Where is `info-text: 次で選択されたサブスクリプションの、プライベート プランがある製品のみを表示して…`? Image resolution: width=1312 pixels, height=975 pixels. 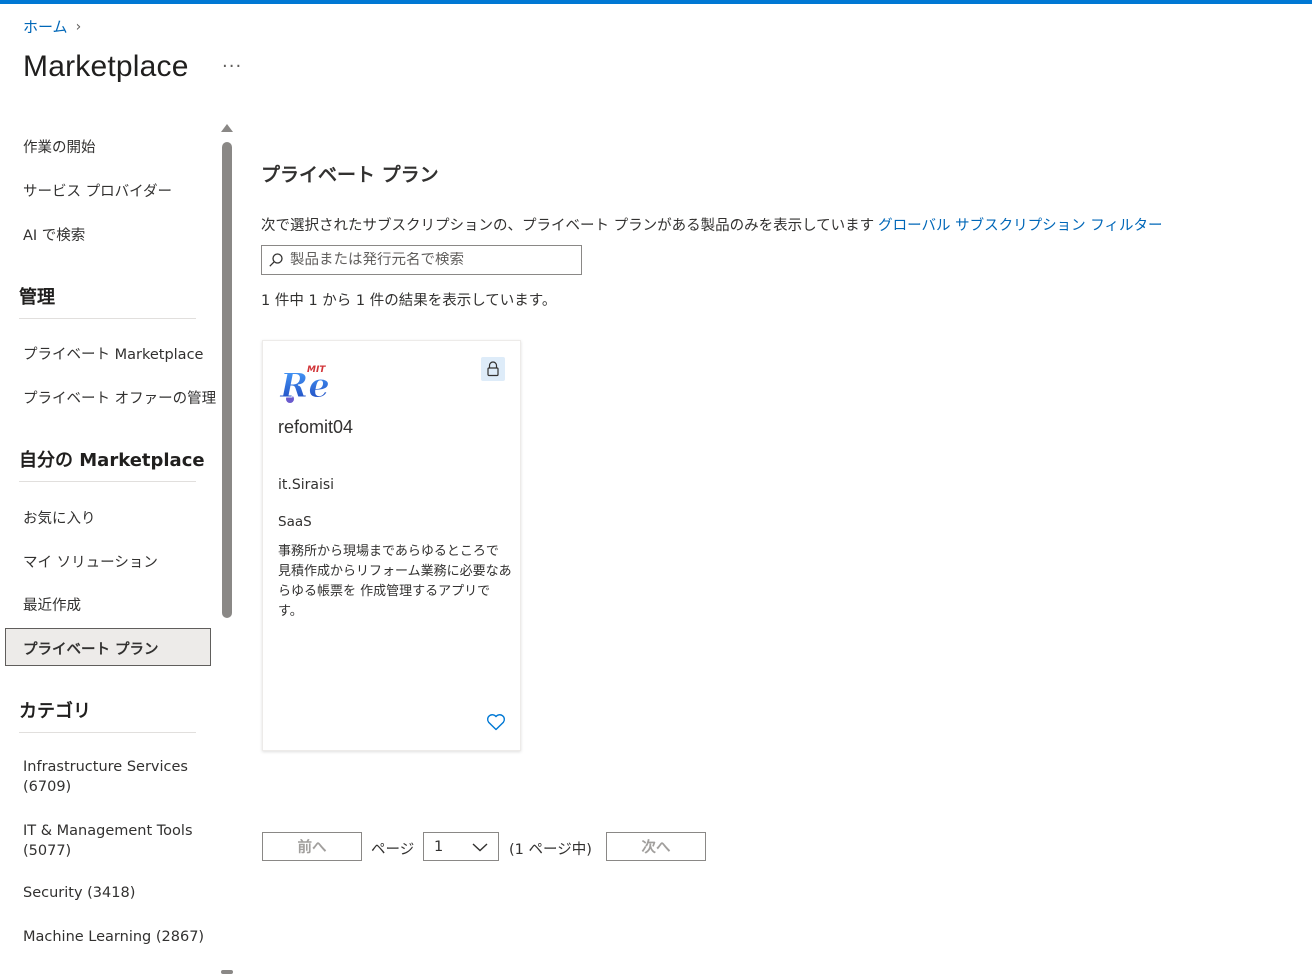
info-text: 次で選択されたサブスクリプションの、プライベート プランがある製品のみを表示して… is located at coordinates (568, 226).